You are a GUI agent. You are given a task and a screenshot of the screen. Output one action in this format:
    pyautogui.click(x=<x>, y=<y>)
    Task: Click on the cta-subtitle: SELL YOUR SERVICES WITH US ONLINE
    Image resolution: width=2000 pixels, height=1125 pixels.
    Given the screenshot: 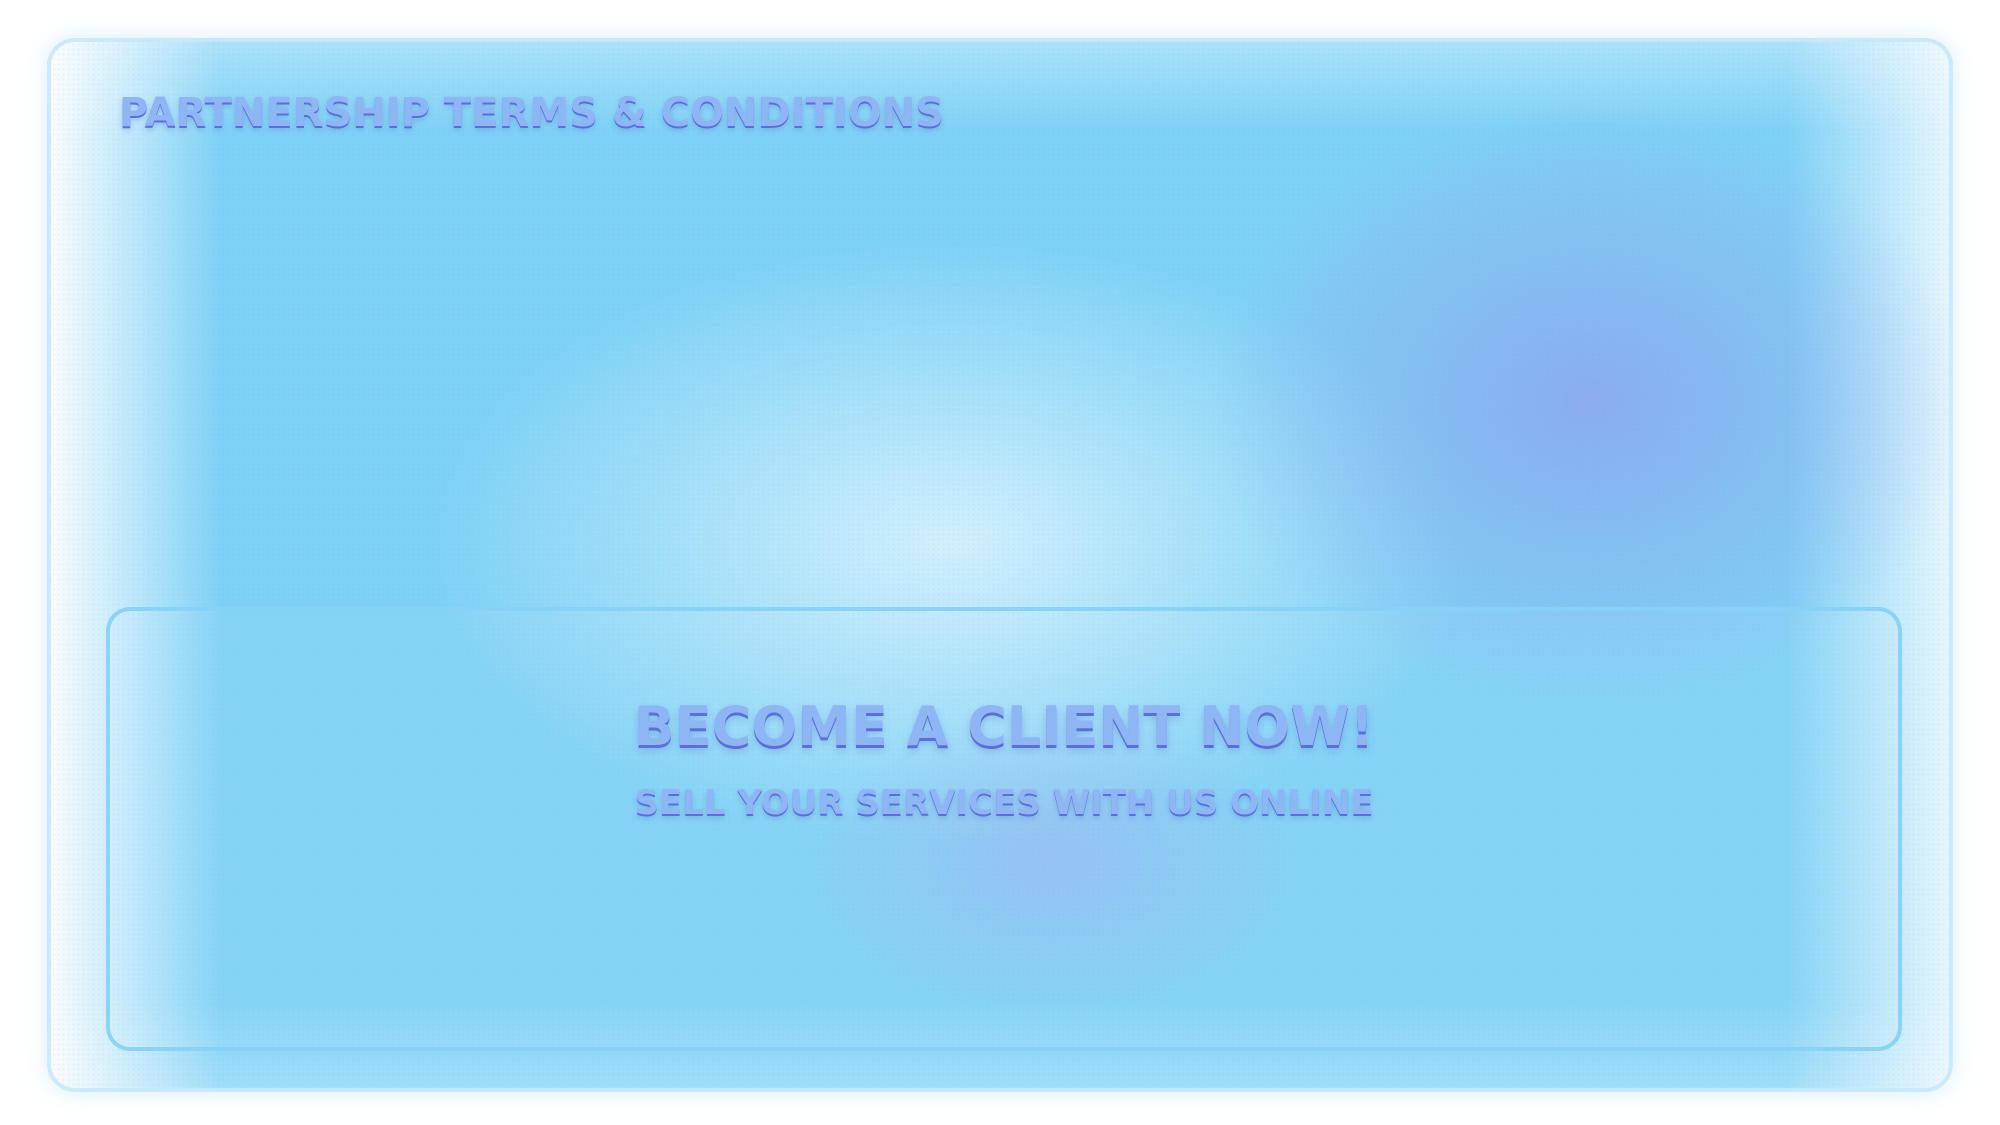 What is the action you would take?
    pyautogui.click(x=1004, y=803)
    